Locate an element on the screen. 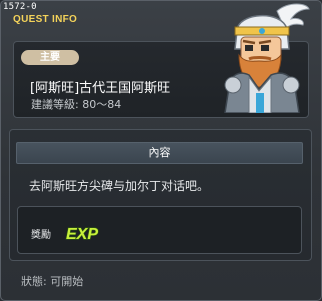 This screenshot has height=301, width=322. exp-text: EXP is located at coordinates (82, 234).